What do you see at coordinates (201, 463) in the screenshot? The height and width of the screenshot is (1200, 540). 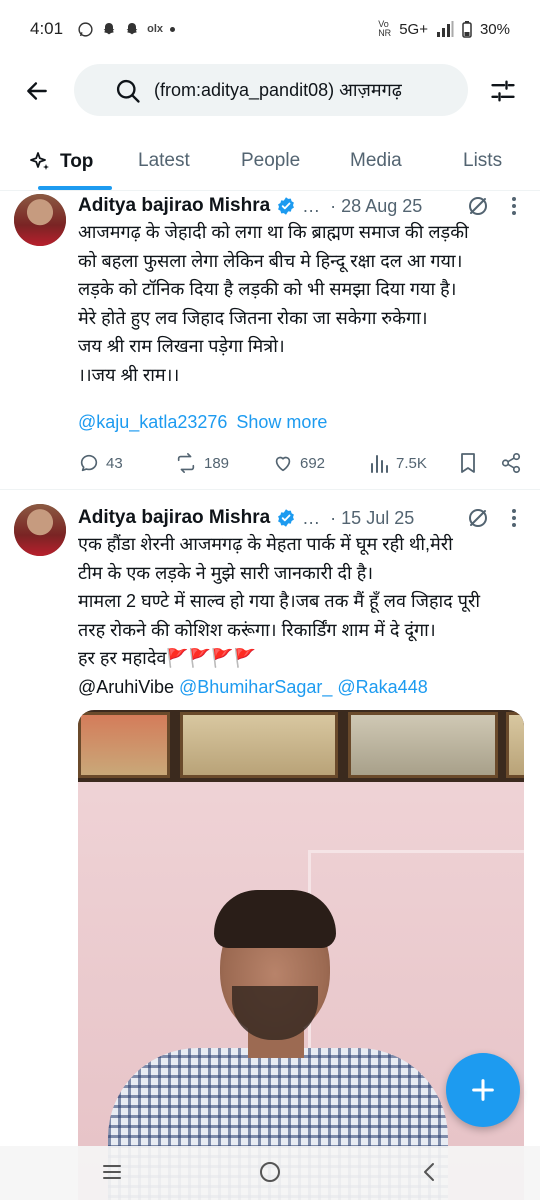 I see `repost-button: 189` at bounding box center [201, 463].